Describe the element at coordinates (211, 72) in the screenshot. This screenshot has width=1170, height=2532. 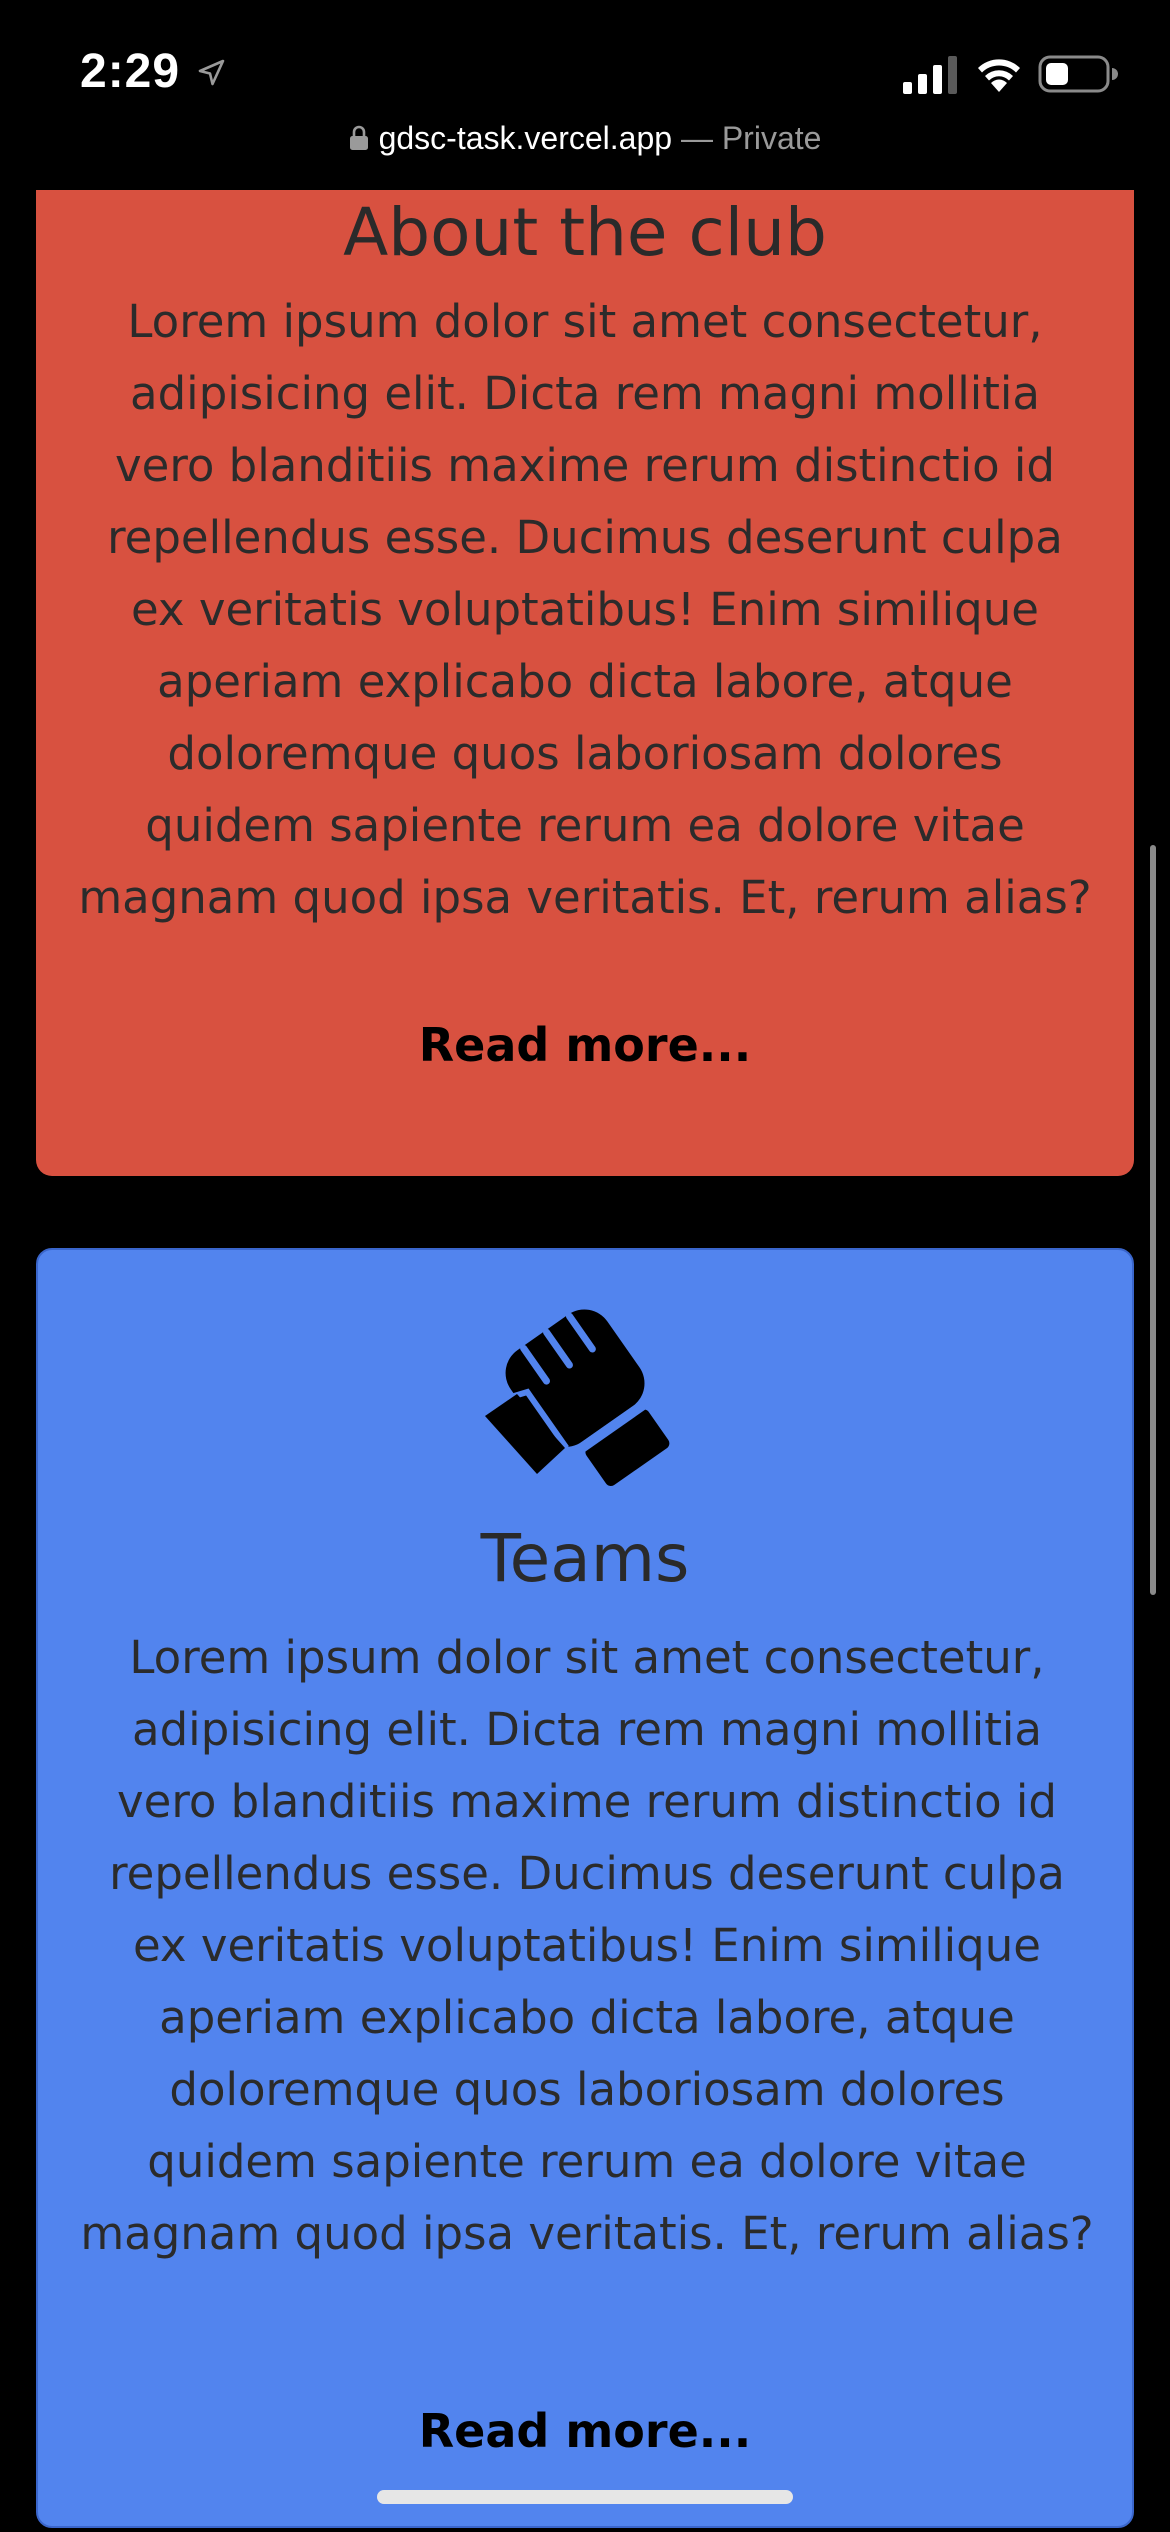
I see `location-arrow-icon` at that location.